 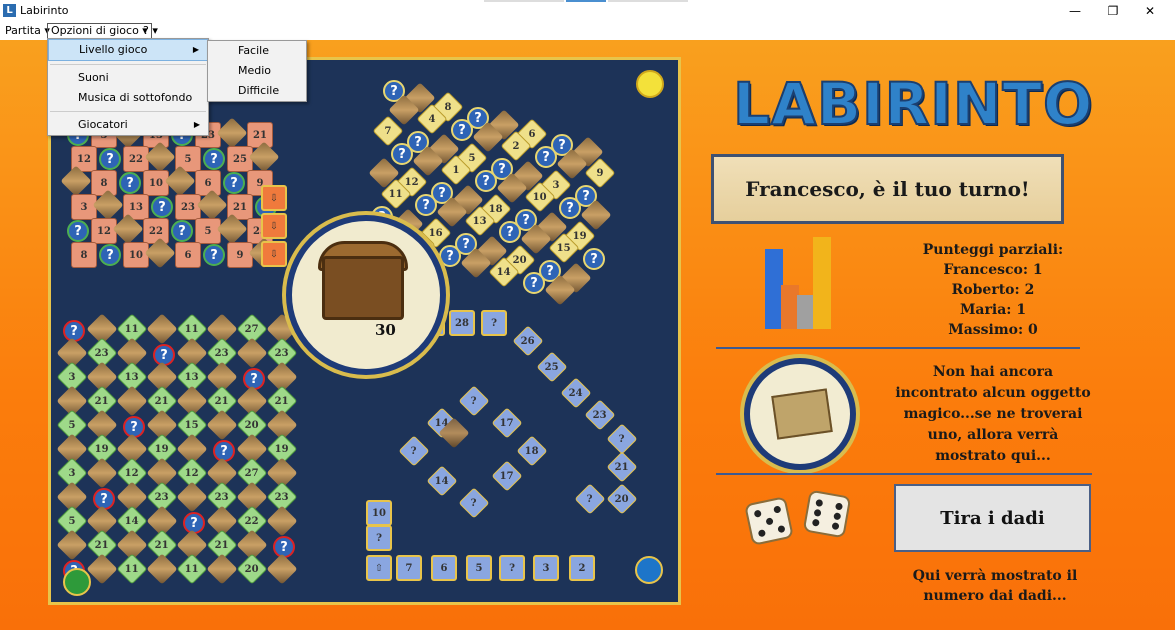 I want to click on path-tile: 18, so click(x=532, y=451).